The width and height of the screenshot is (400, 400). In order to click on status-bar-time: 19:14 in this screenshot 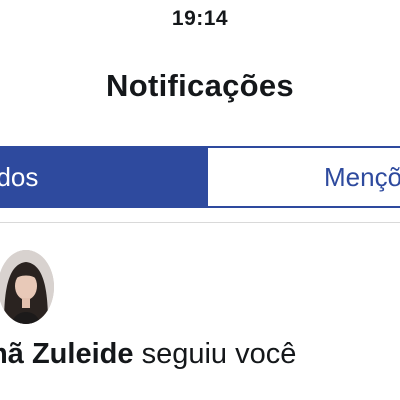, I will do `click(200, 18)`.